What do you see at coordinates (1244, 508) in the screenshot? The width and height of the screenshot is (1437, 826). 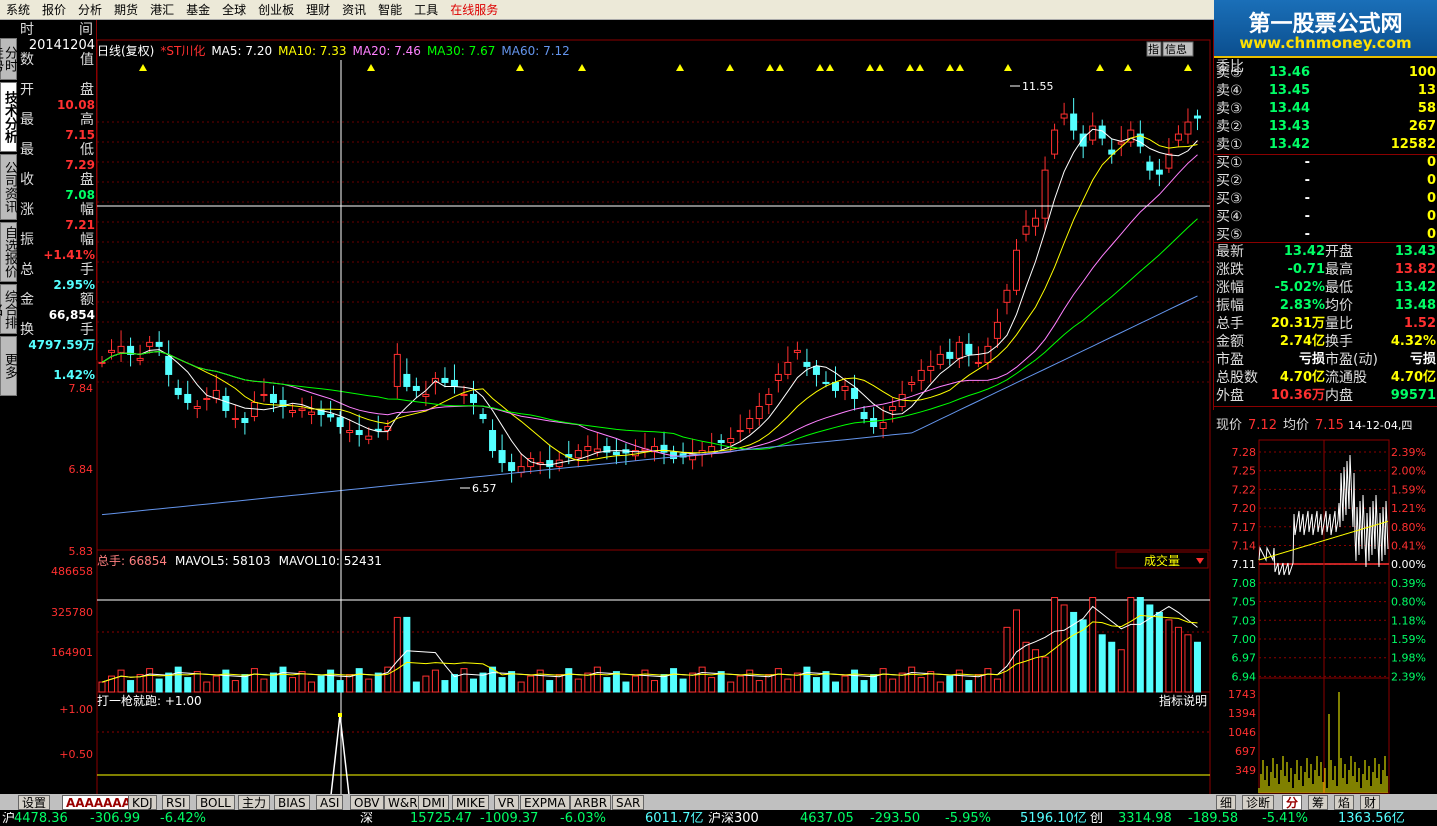 I see `mini-left-axis: 7.20` at bounding box center [1244, 508].